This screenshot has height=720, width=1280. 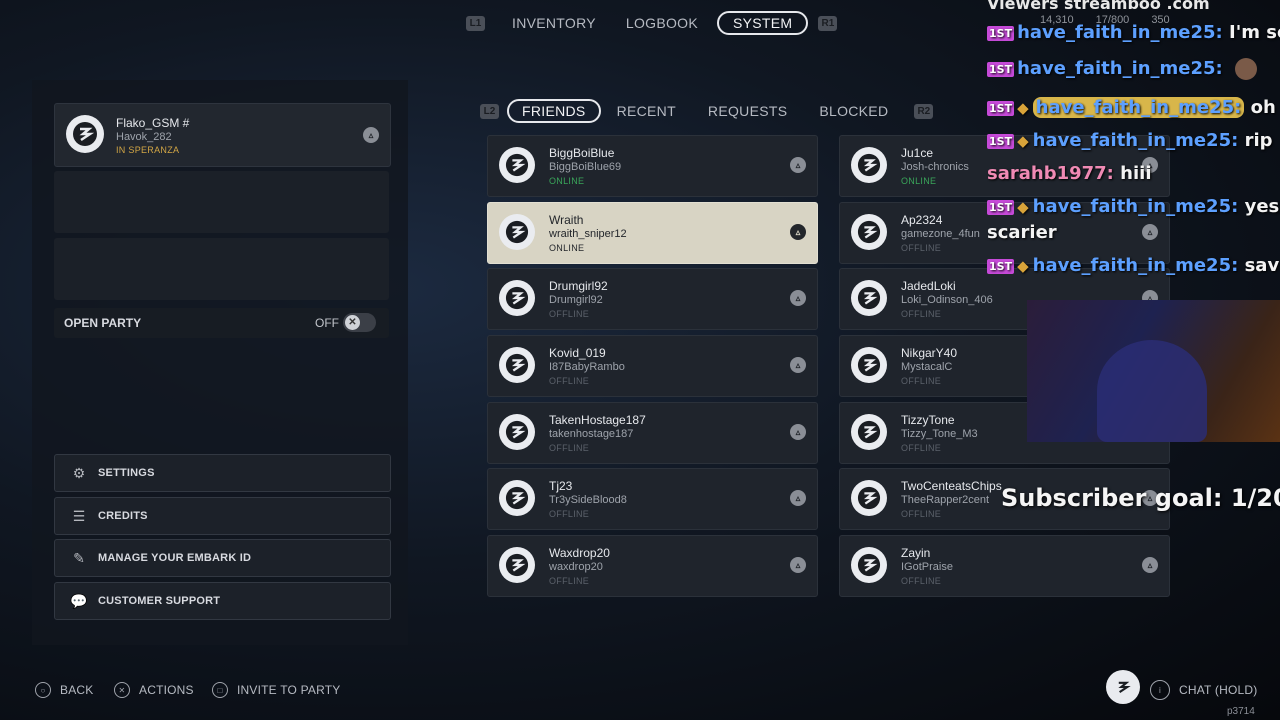 I want to click on webcam-feed, so click(x=1153, y=371).